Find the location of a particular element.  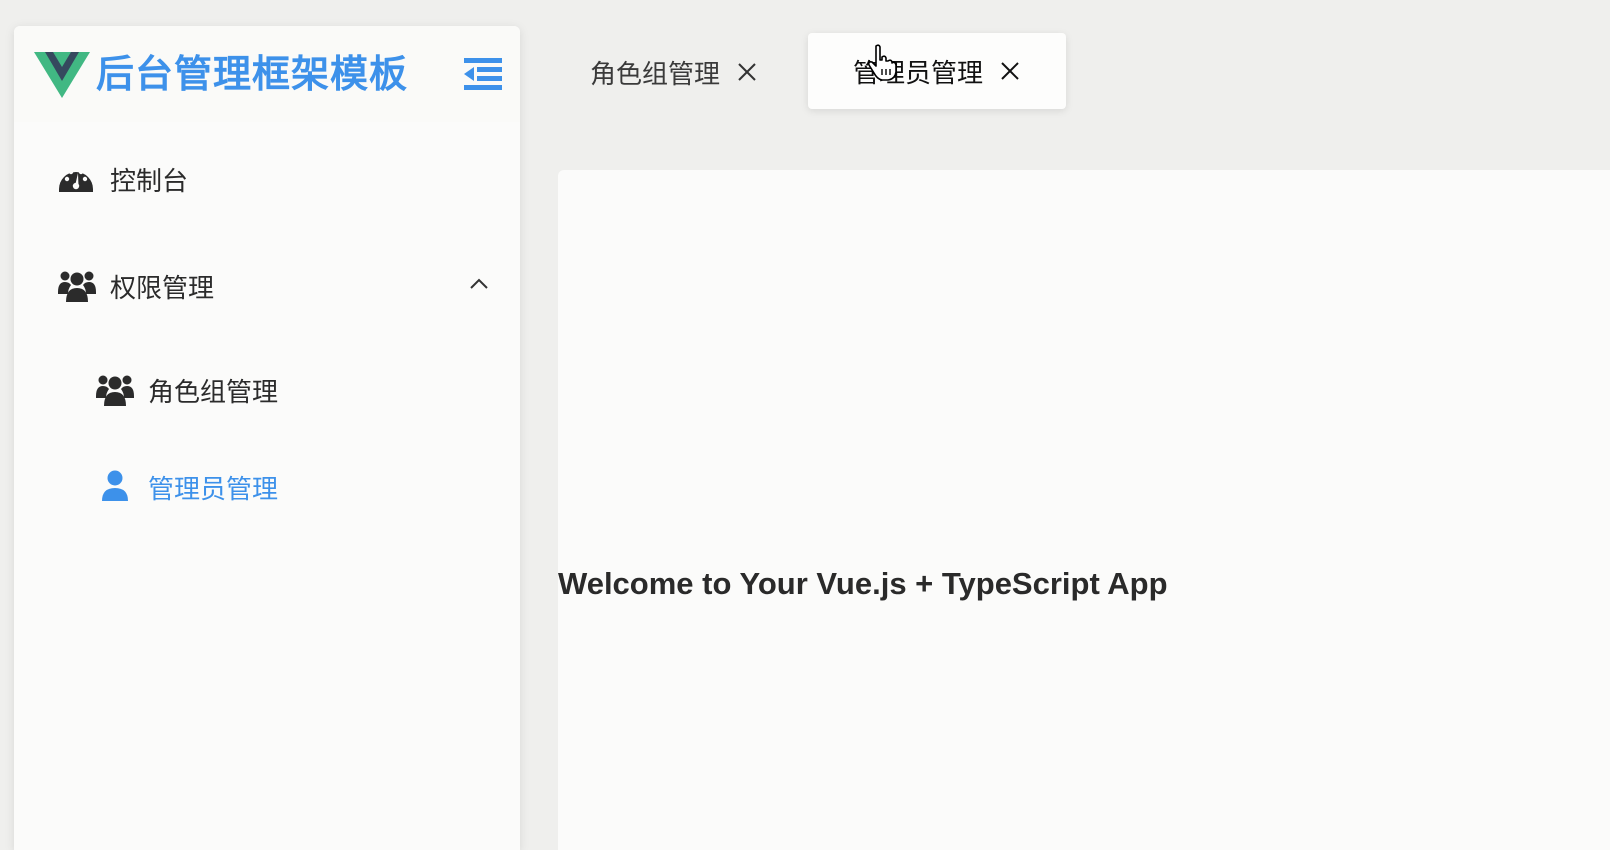

vue-logo-icon is located at coordinates (62, 74).